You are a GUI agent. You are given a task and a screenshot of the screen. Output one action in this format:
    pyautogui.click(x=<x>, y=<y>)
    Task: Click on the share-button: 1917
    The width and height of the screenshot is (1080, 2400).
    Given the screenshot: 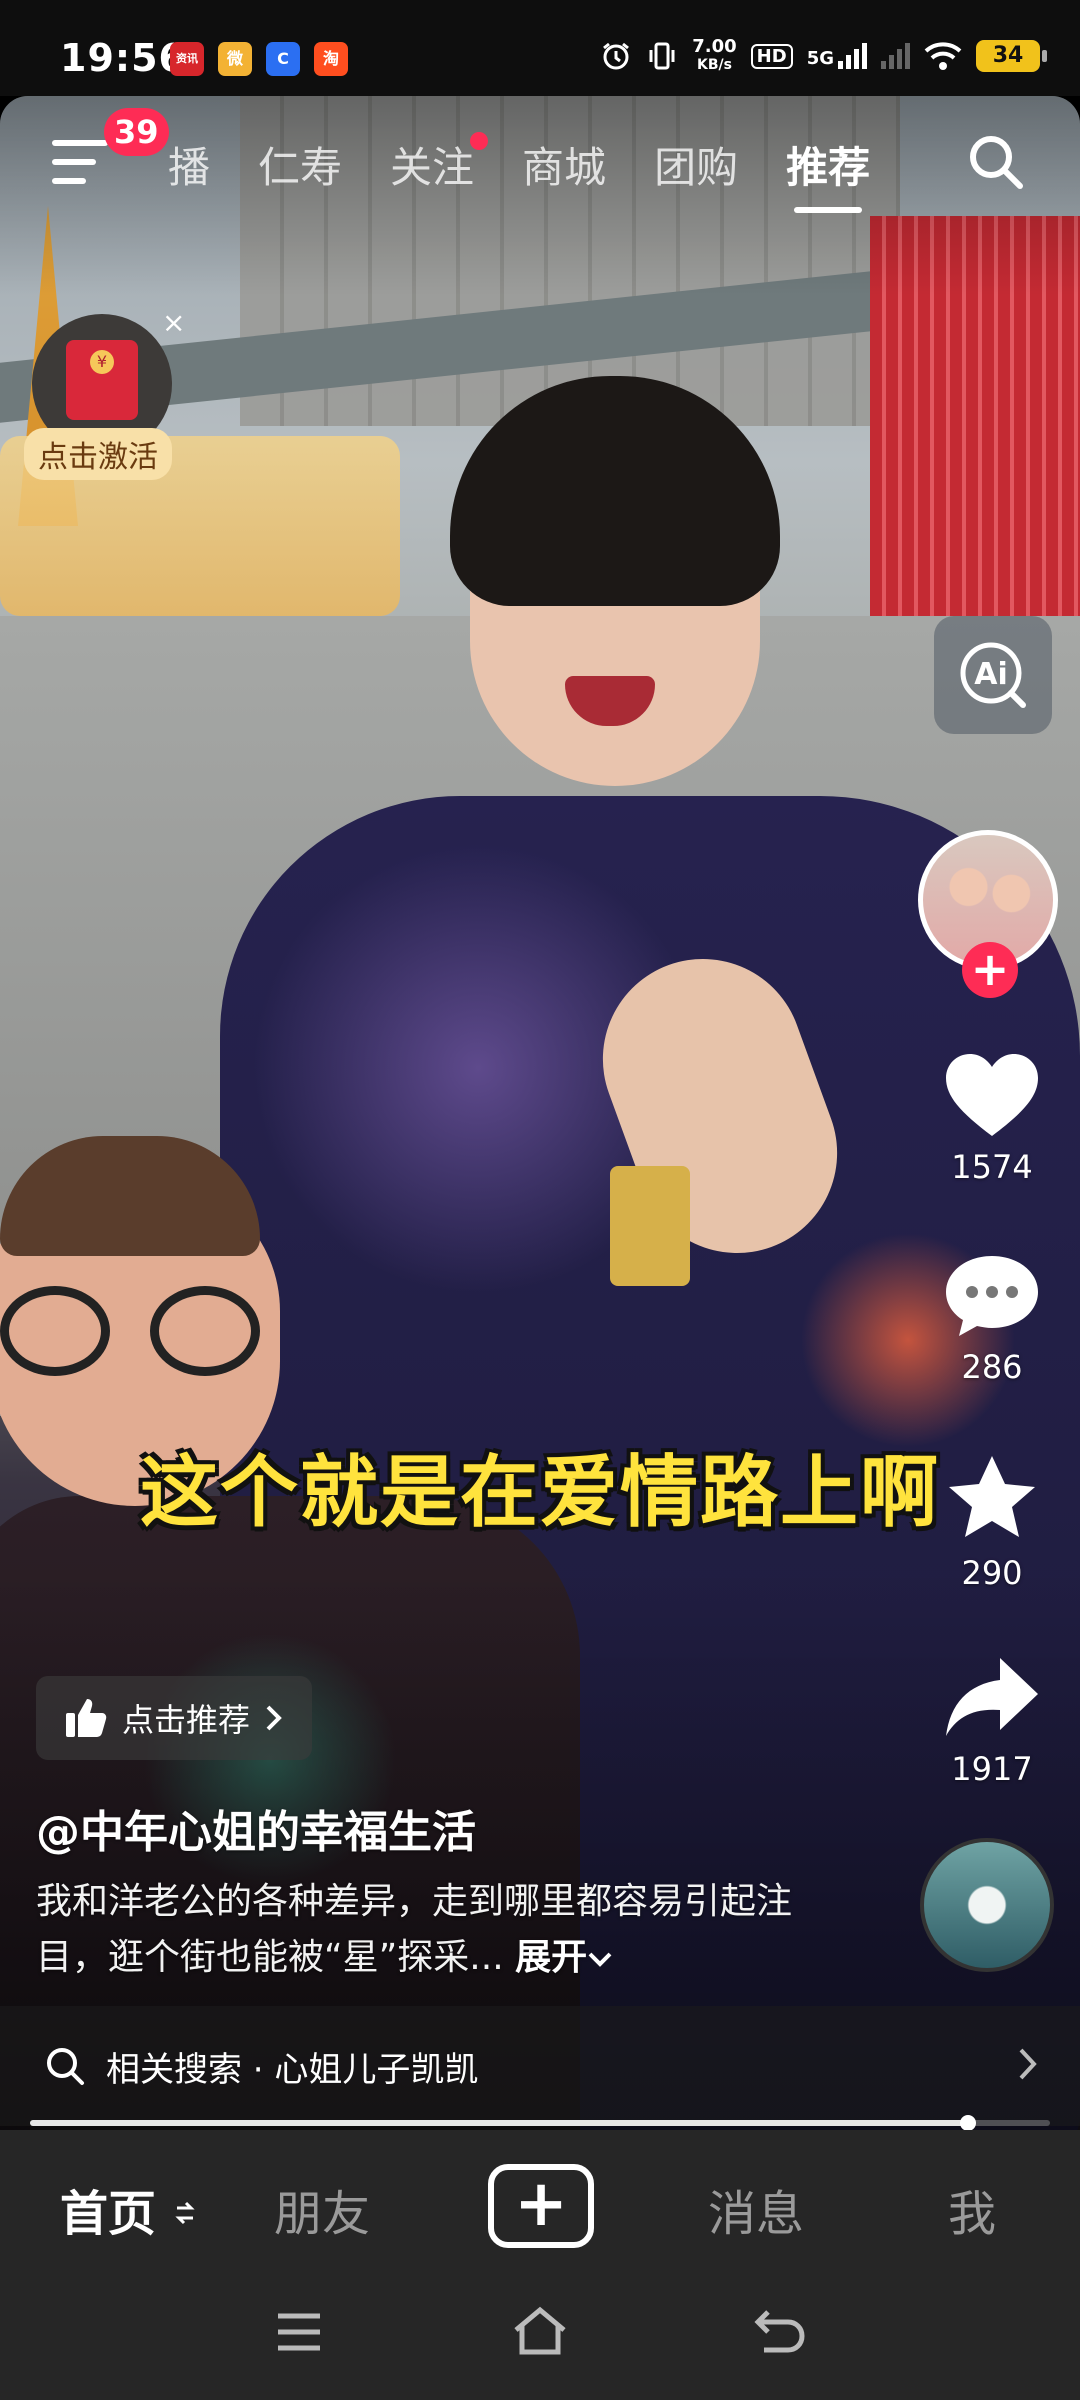 What is the action you would take?
    pyautogui.click(x=992, y=1720)
    